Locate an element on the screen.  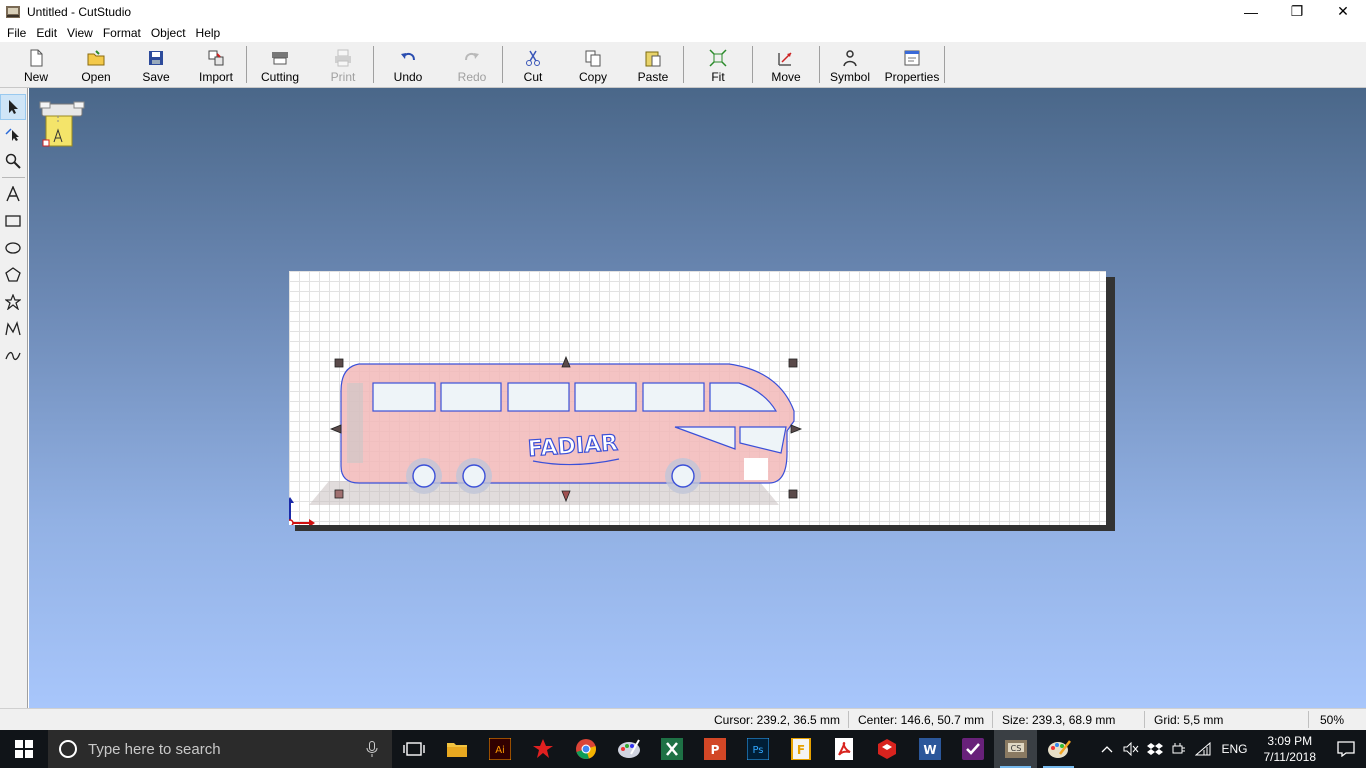
word-icon: W is located at coordinates (929, 749).